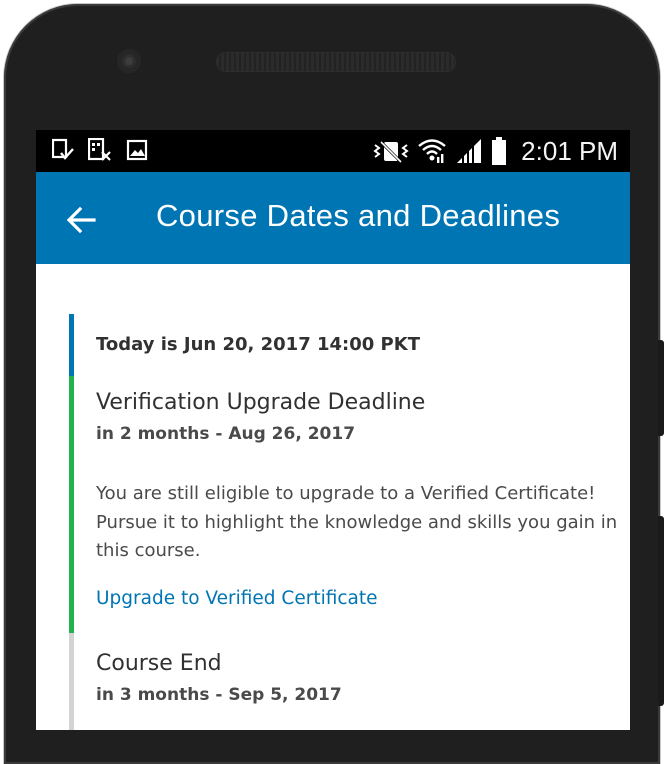 Image resolution: width=670 pixels, height=764 pixels. What do you see at coordinates (100, 150) in the screenshot?
I see `notification-image-off-icon` at bounding box center [100, 150].